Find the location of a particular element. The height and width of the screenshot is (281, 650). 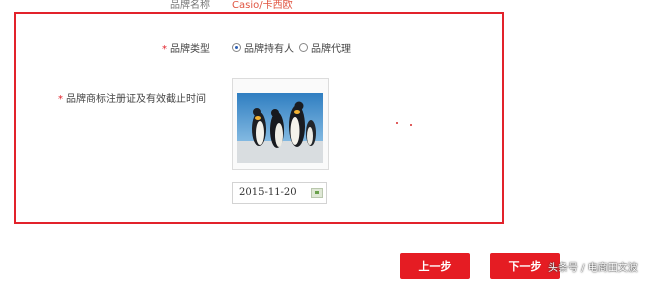

brand-type-radio-group: 品牌持有人 品牌代理 is located at coordinates (294, 47).